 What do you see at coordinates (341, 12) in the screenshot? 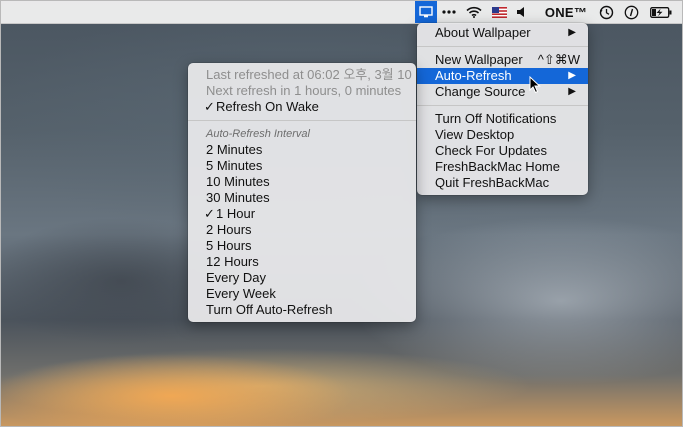
I see `menu-bar: ONE™` at bounding box center [341, 12].